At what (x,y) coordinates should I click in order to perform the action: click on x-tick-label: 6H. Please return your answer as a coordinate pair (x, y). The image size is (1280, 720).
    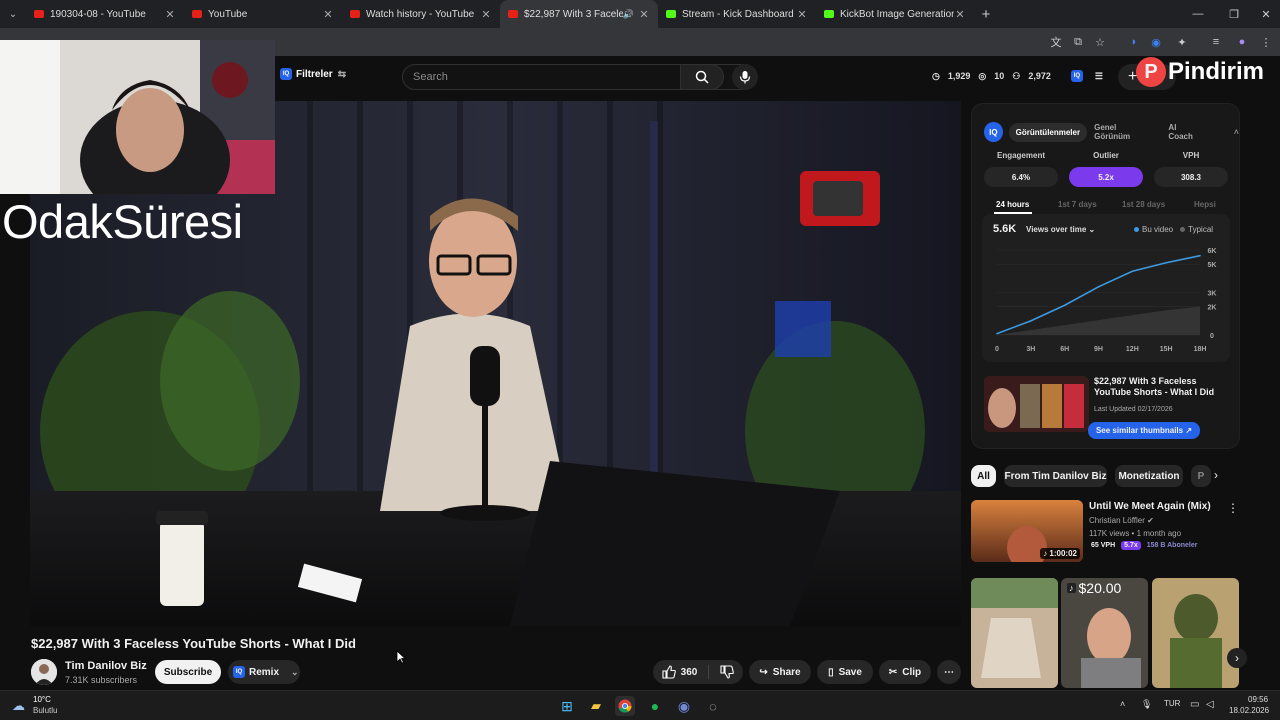
    Looking at the image, I should click on (1064, 349).